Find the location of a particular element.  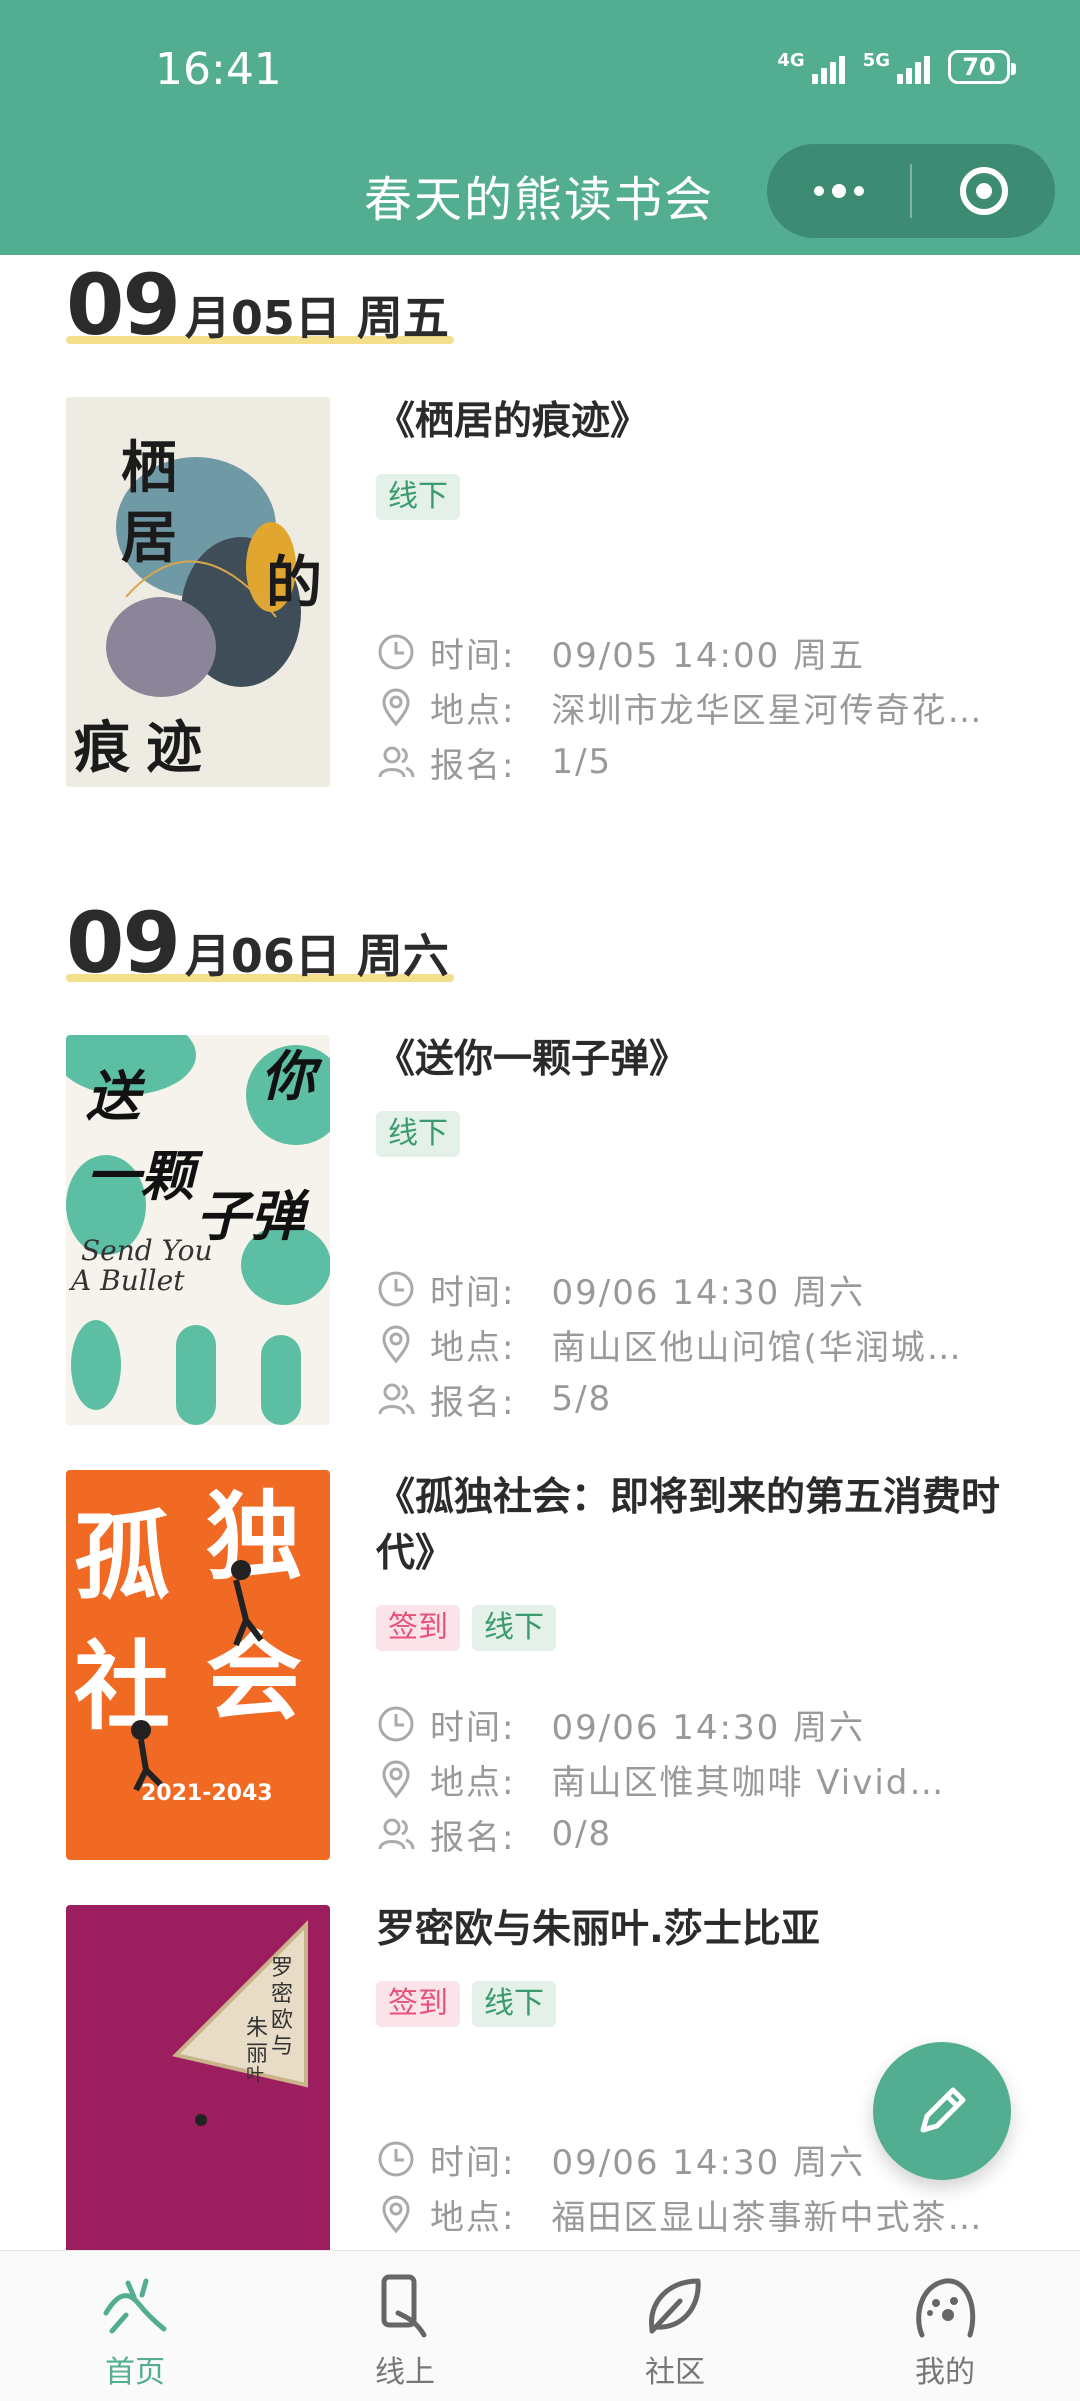

svg-text: 欧 is located at coordinates (282, 2020).